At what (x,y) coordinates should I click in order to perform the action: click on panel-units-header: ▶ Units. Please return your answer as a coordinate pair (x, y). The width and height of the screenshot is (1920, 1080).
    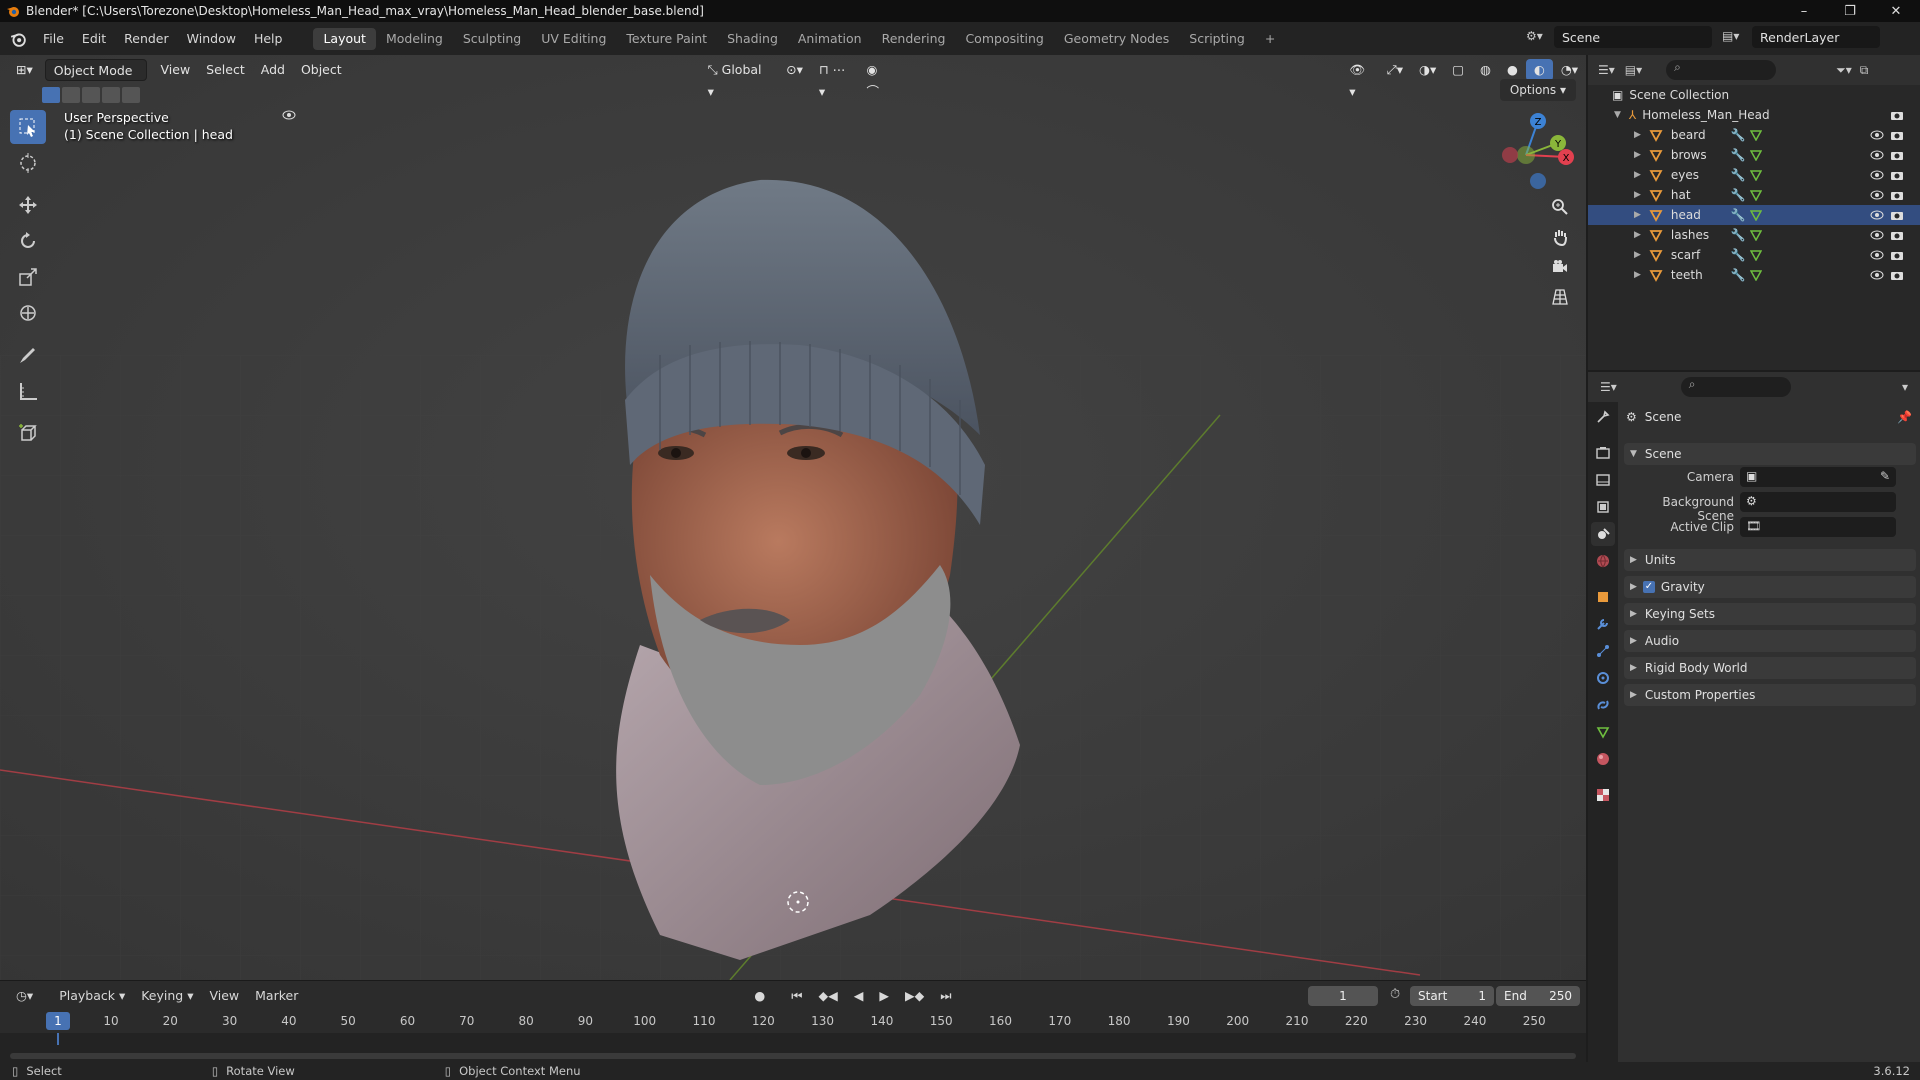
    Looking at the image, I should click on (1770, 560).